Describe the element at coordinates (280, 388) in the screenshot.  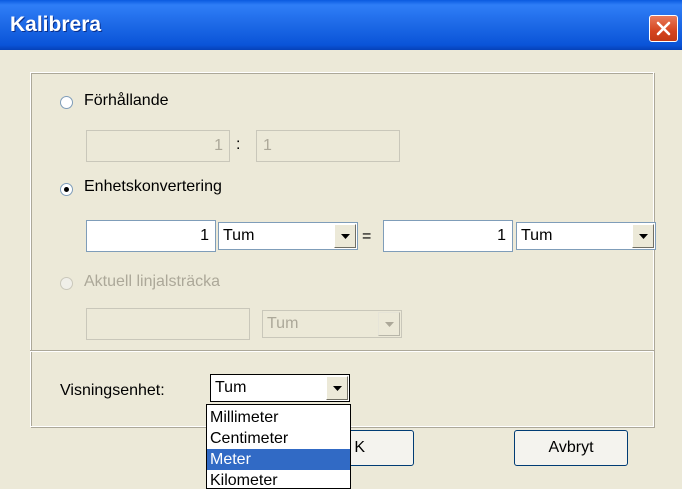
I see `display-unit-combo: Tum` at that location.